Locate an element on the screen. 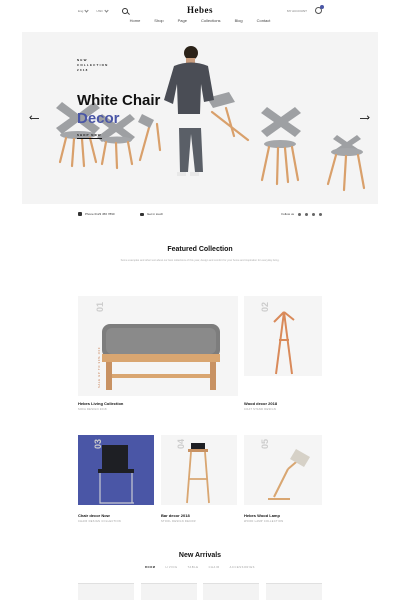 Image resolution: width=400 pixels, height=600 pixels. bar-stool-image is located at coordinates (198, 473).